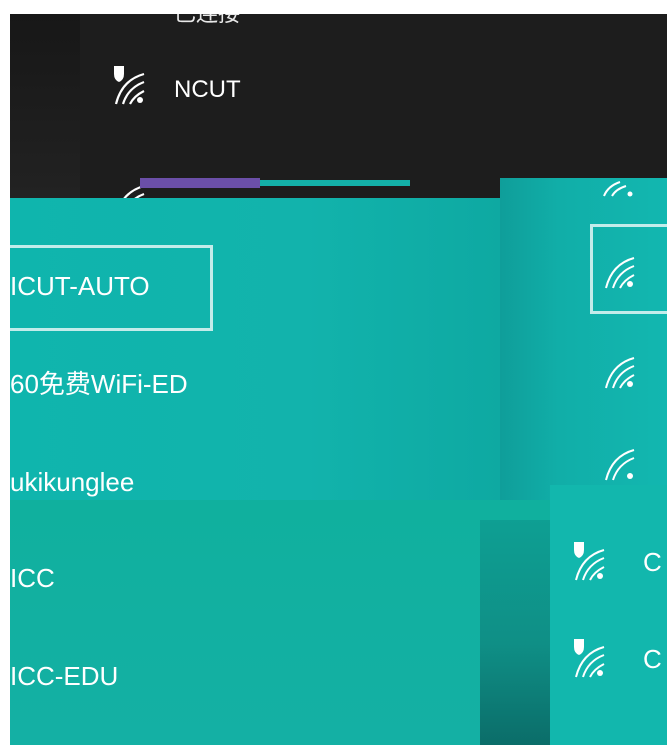 The width and height of the screenshot is (667, 745). What do you see at coordinates (80, 286) in the screenshot?
I see `network-name: ICUT-AUTO` at bounding box center [80, 286].